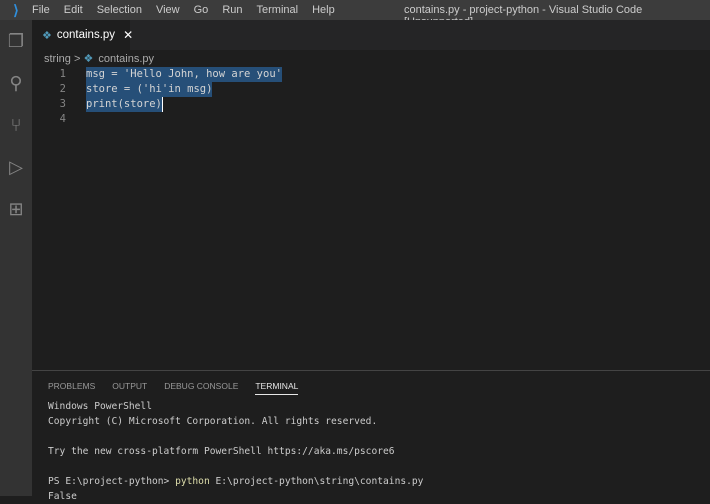 The width and height of the screenshot is (710, 504). Describe the element at coordinates (232, 10) in the screenshot. I see `menu-run: Run` at that location.